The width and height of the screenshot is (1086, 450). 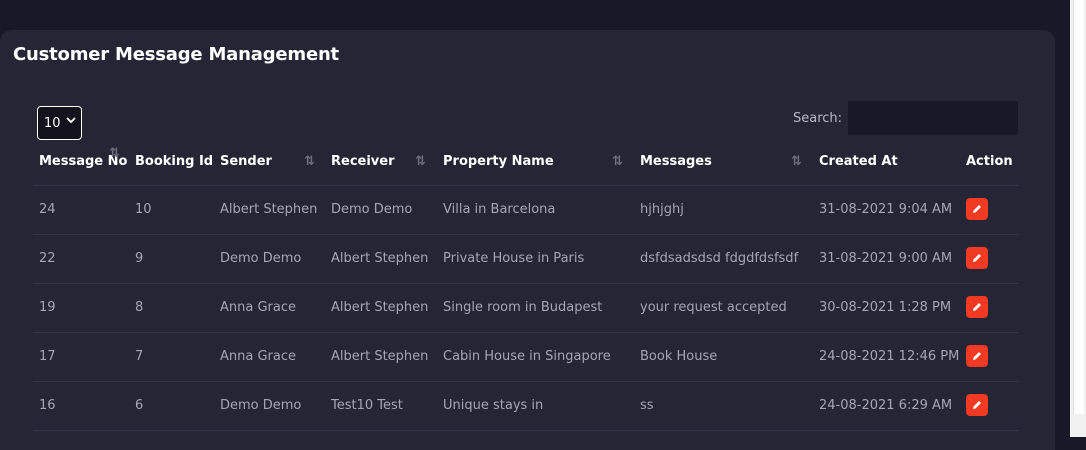 I want to click on cell-booking-id: 8, so click(x=139, y=307).